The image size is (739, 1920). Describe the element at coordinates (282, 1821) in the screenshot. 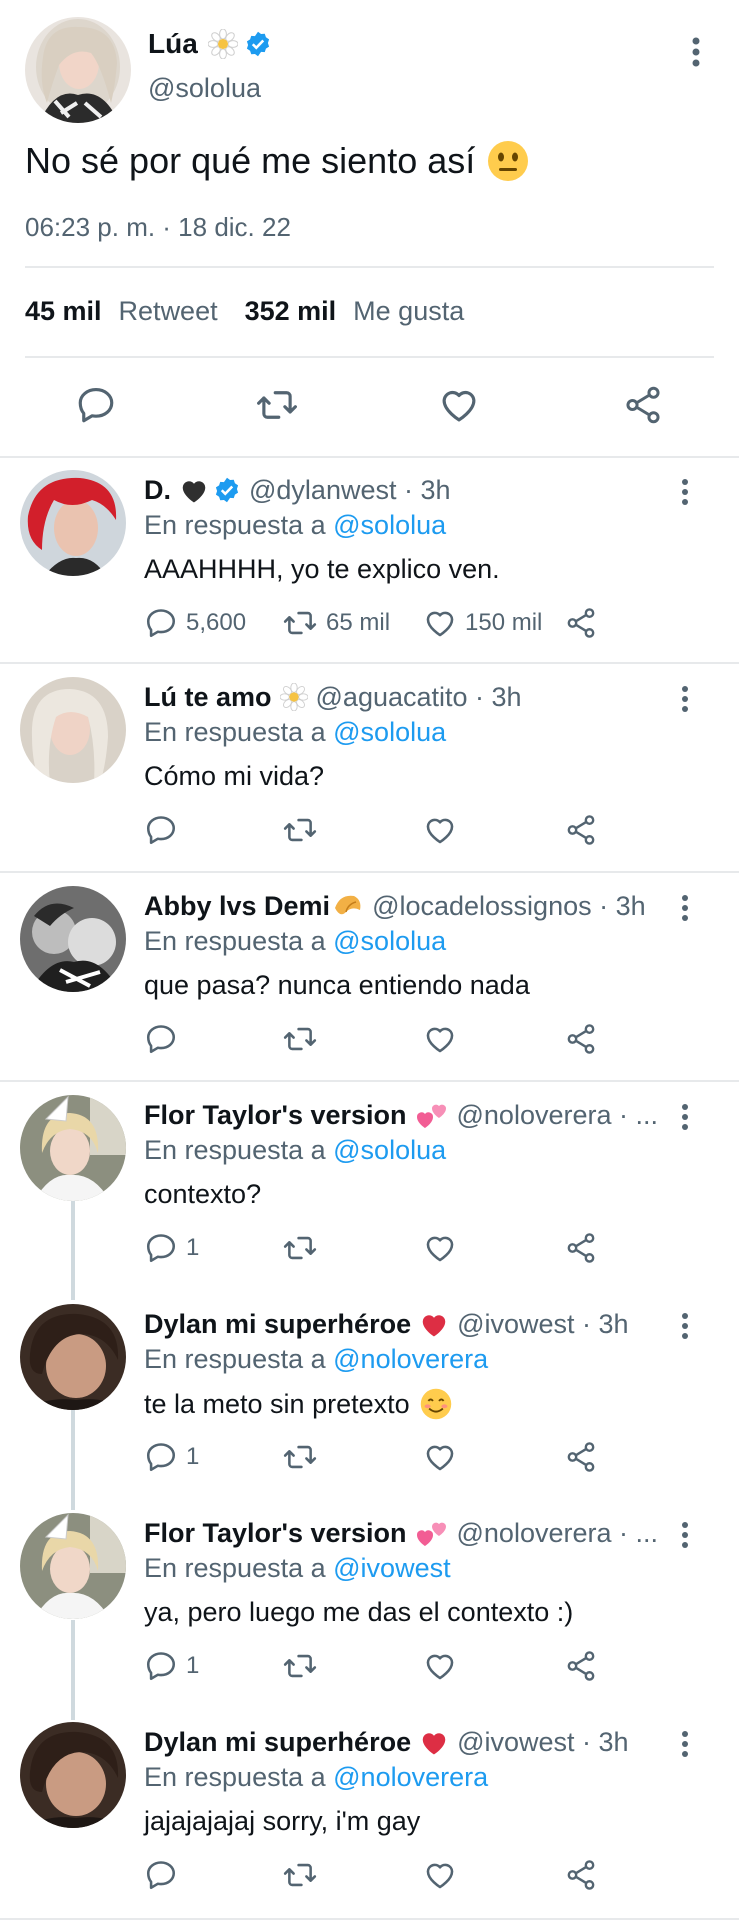

I see `reply-text: jajajajajaj sorry, i'm gay` at that location.